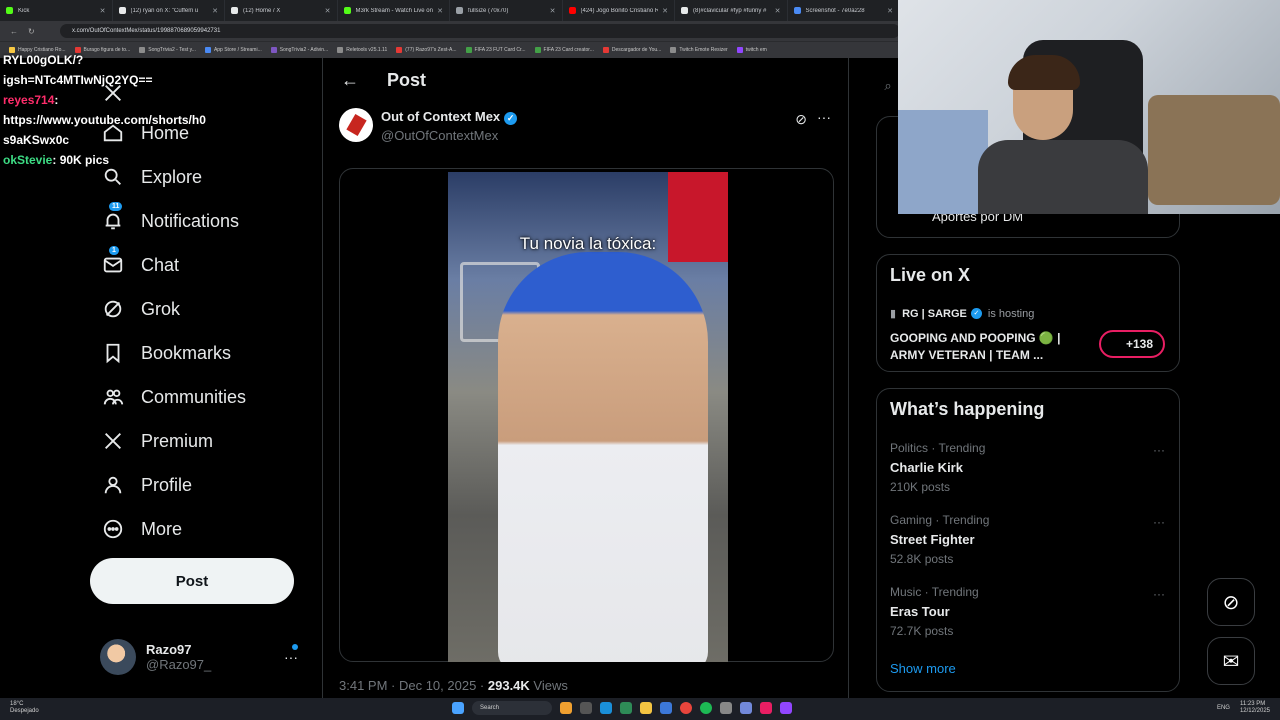 The image size is (1280, 720). I want to click on webcam-overlay, so click(1089, 107).